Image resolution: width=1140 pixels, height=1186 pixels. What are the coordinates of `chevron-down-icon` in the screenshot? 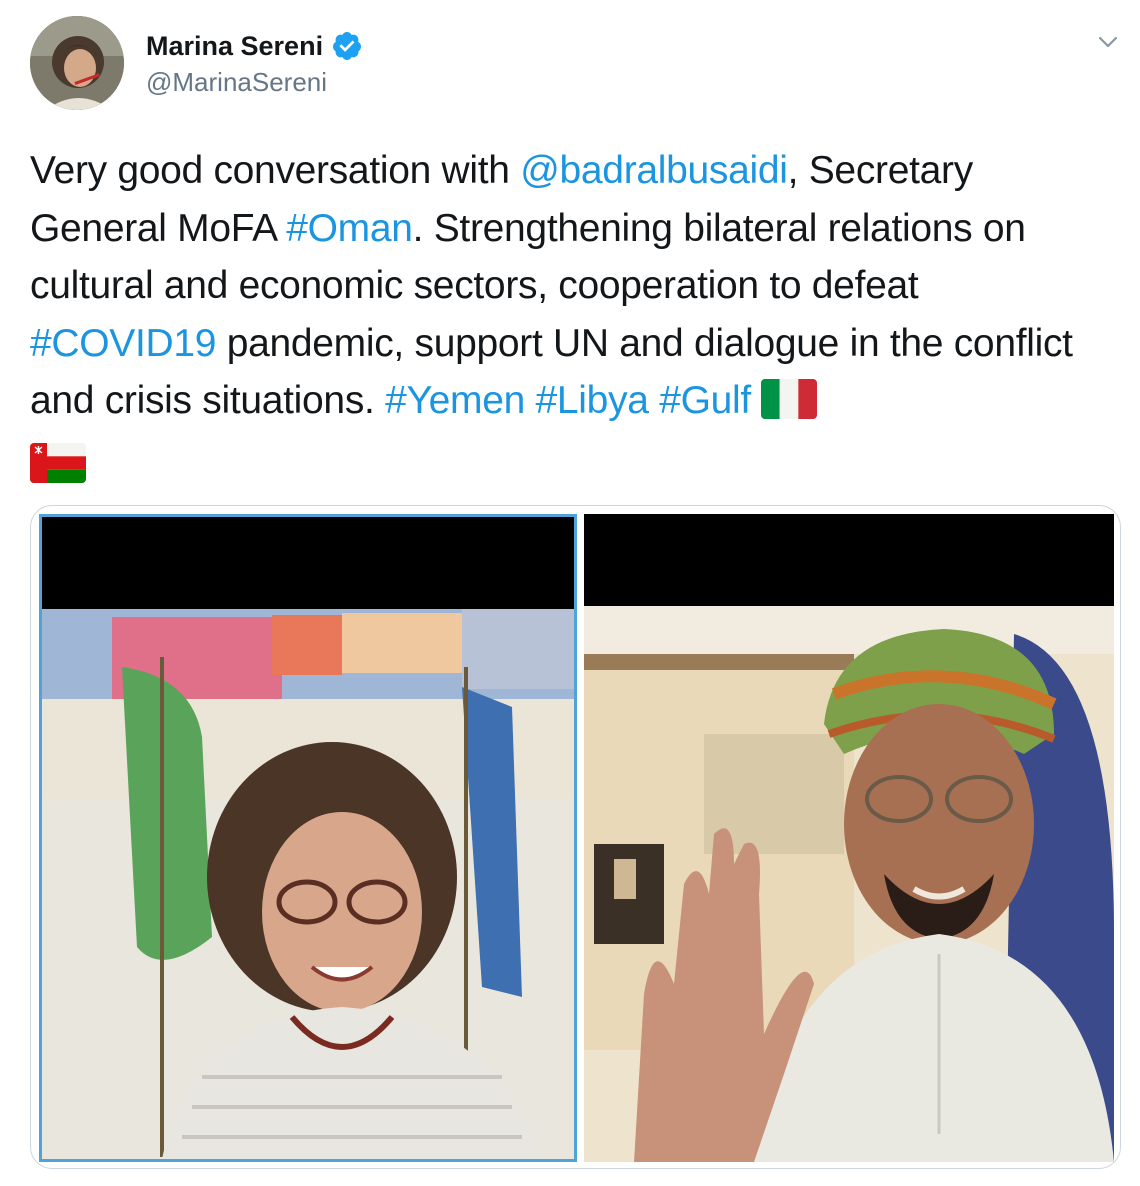 It's located at (1108, 43).